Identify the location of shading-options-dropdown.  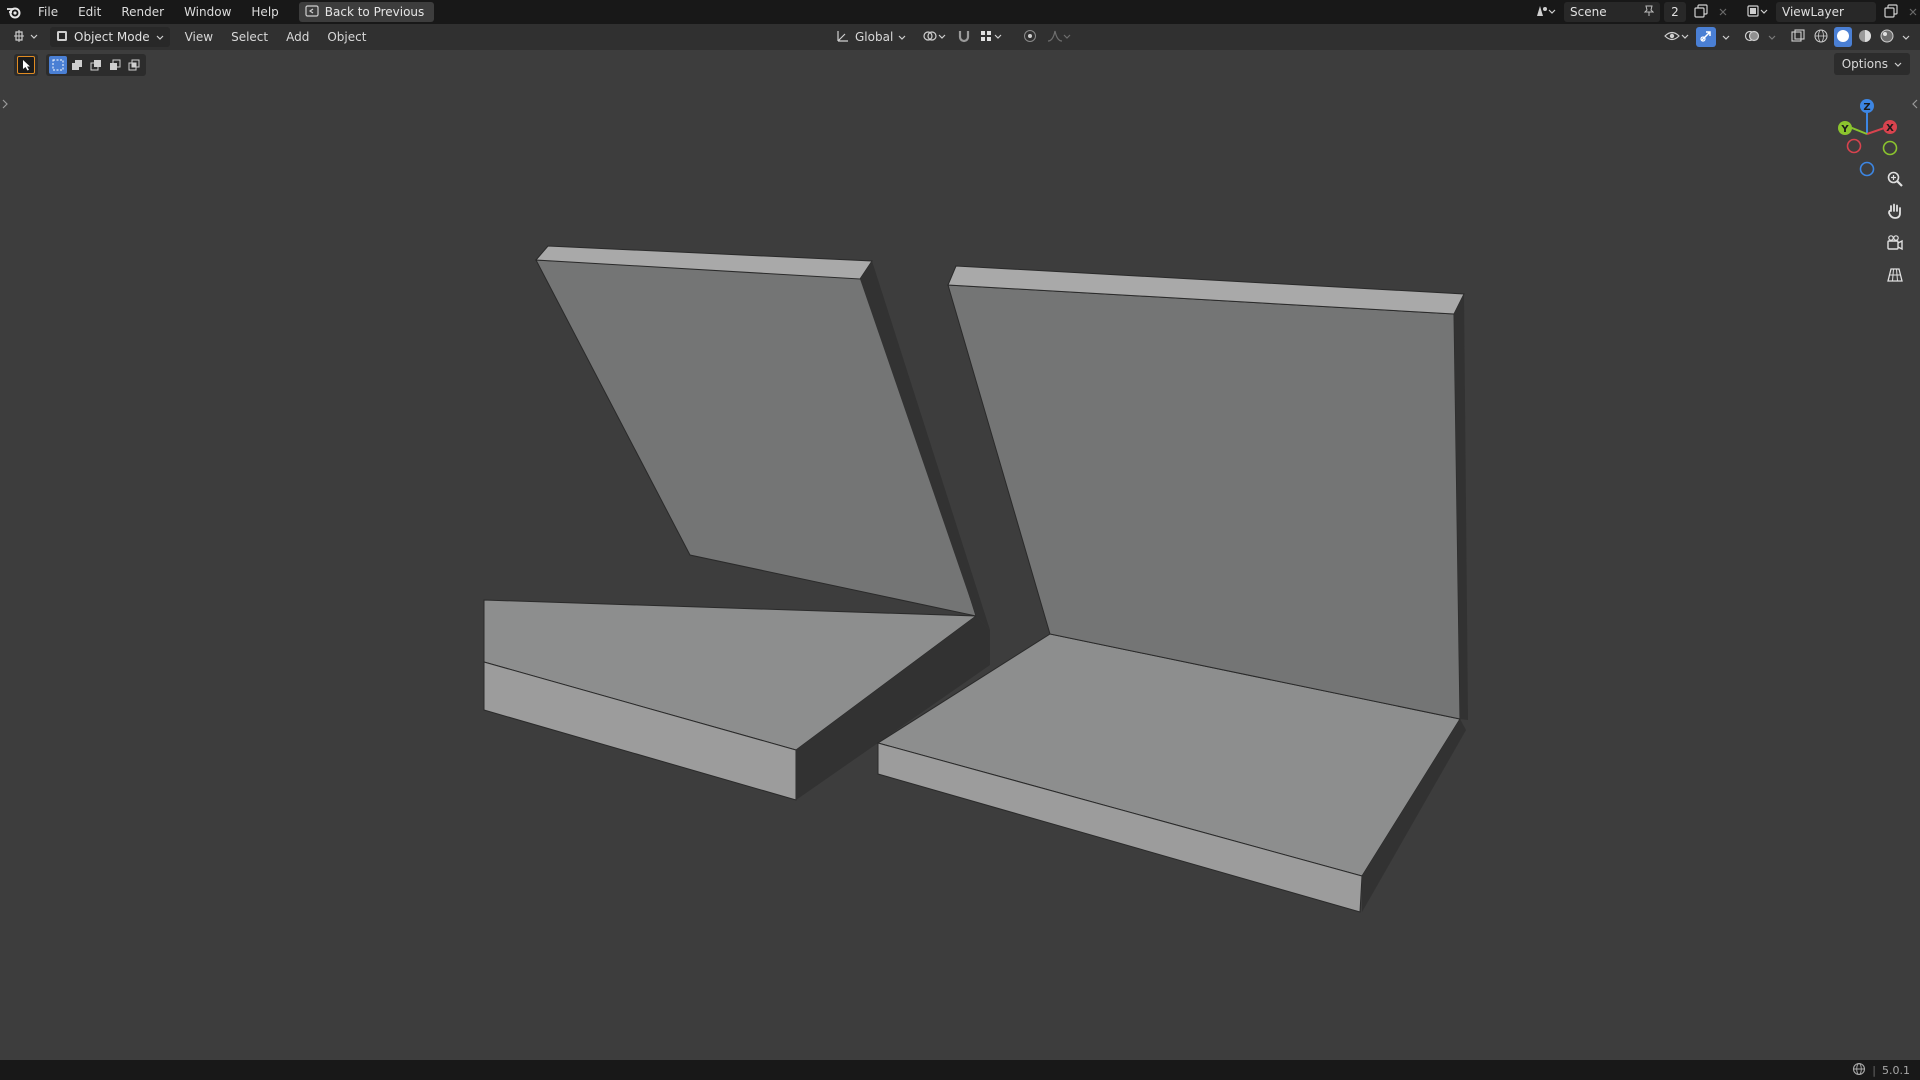
(1906, 37).